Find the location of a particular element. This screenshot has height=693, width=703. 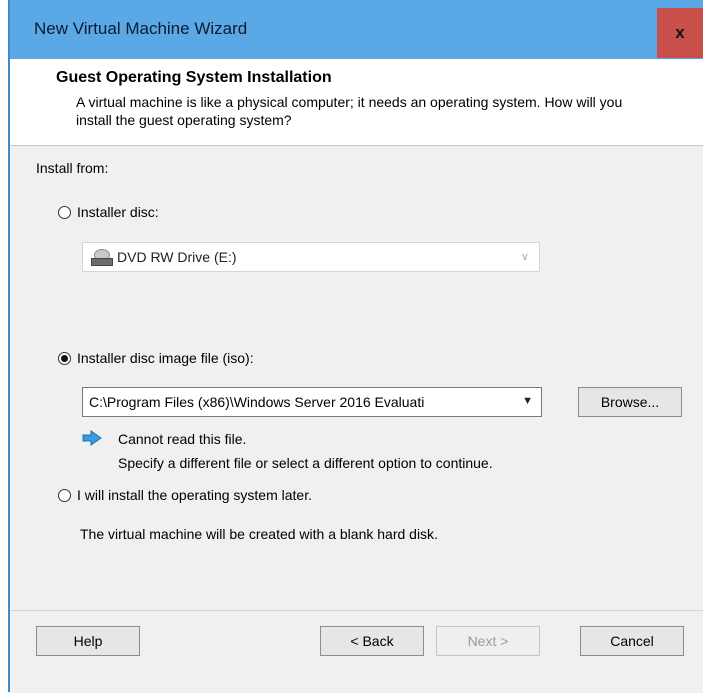

installer-disc-option: Installer disc: is located at coordinates (108, 212).